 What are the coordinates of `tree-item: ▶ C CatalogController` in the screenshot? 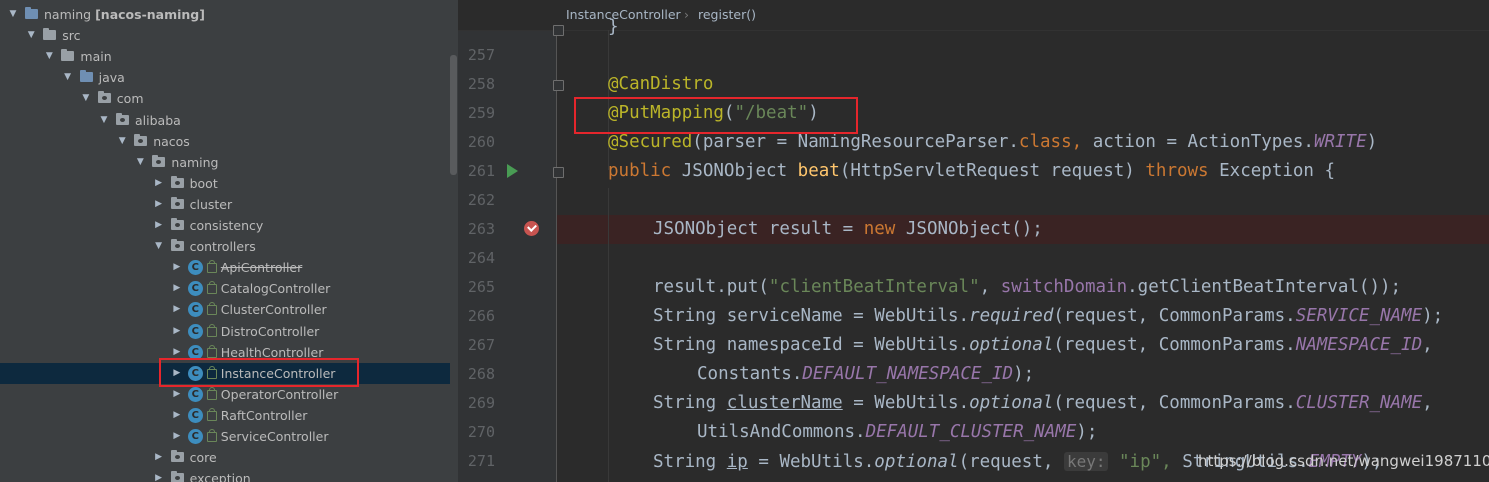 It's located at (225, 288).